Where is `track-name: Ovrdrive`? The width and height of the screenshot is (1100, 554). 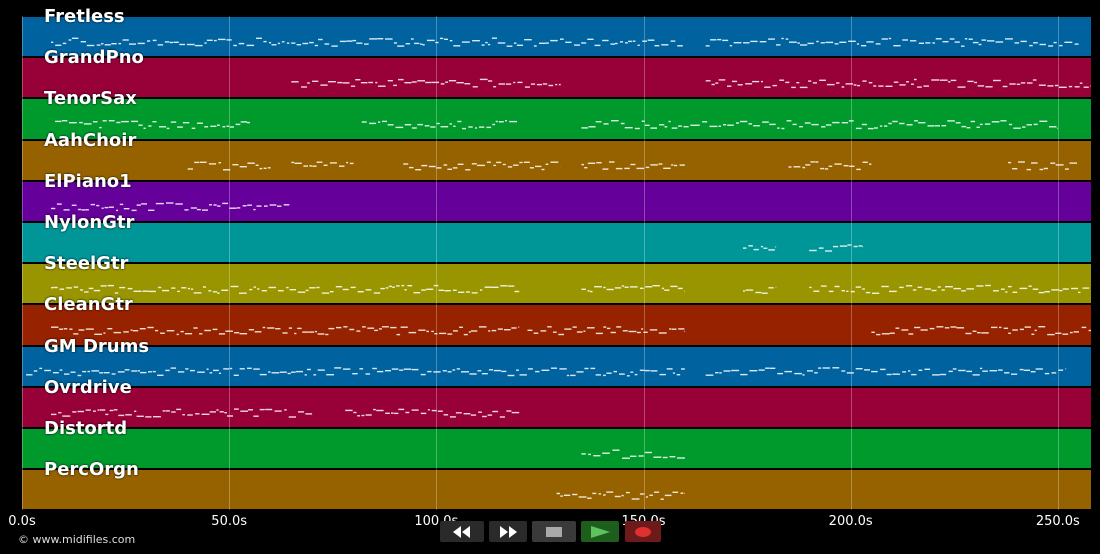
track-name: Ovrdrive is located at coordinates (88, 387).